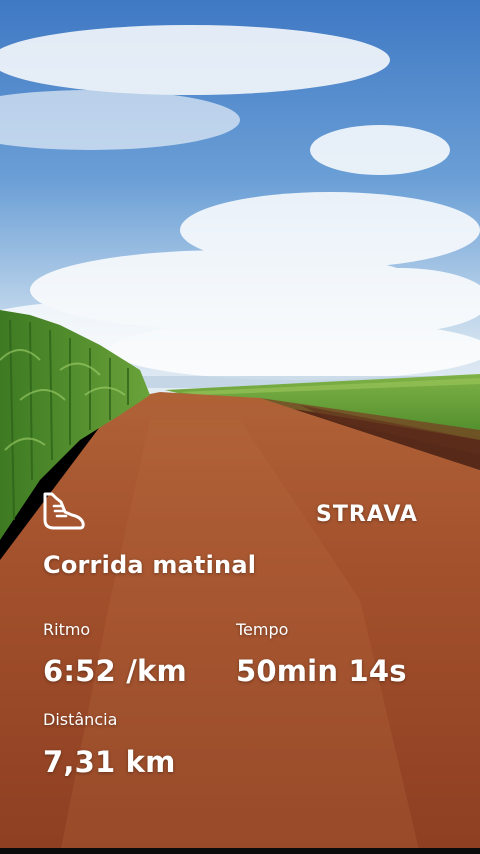  I want to click on distance-label: Distância, so click(80, 719).